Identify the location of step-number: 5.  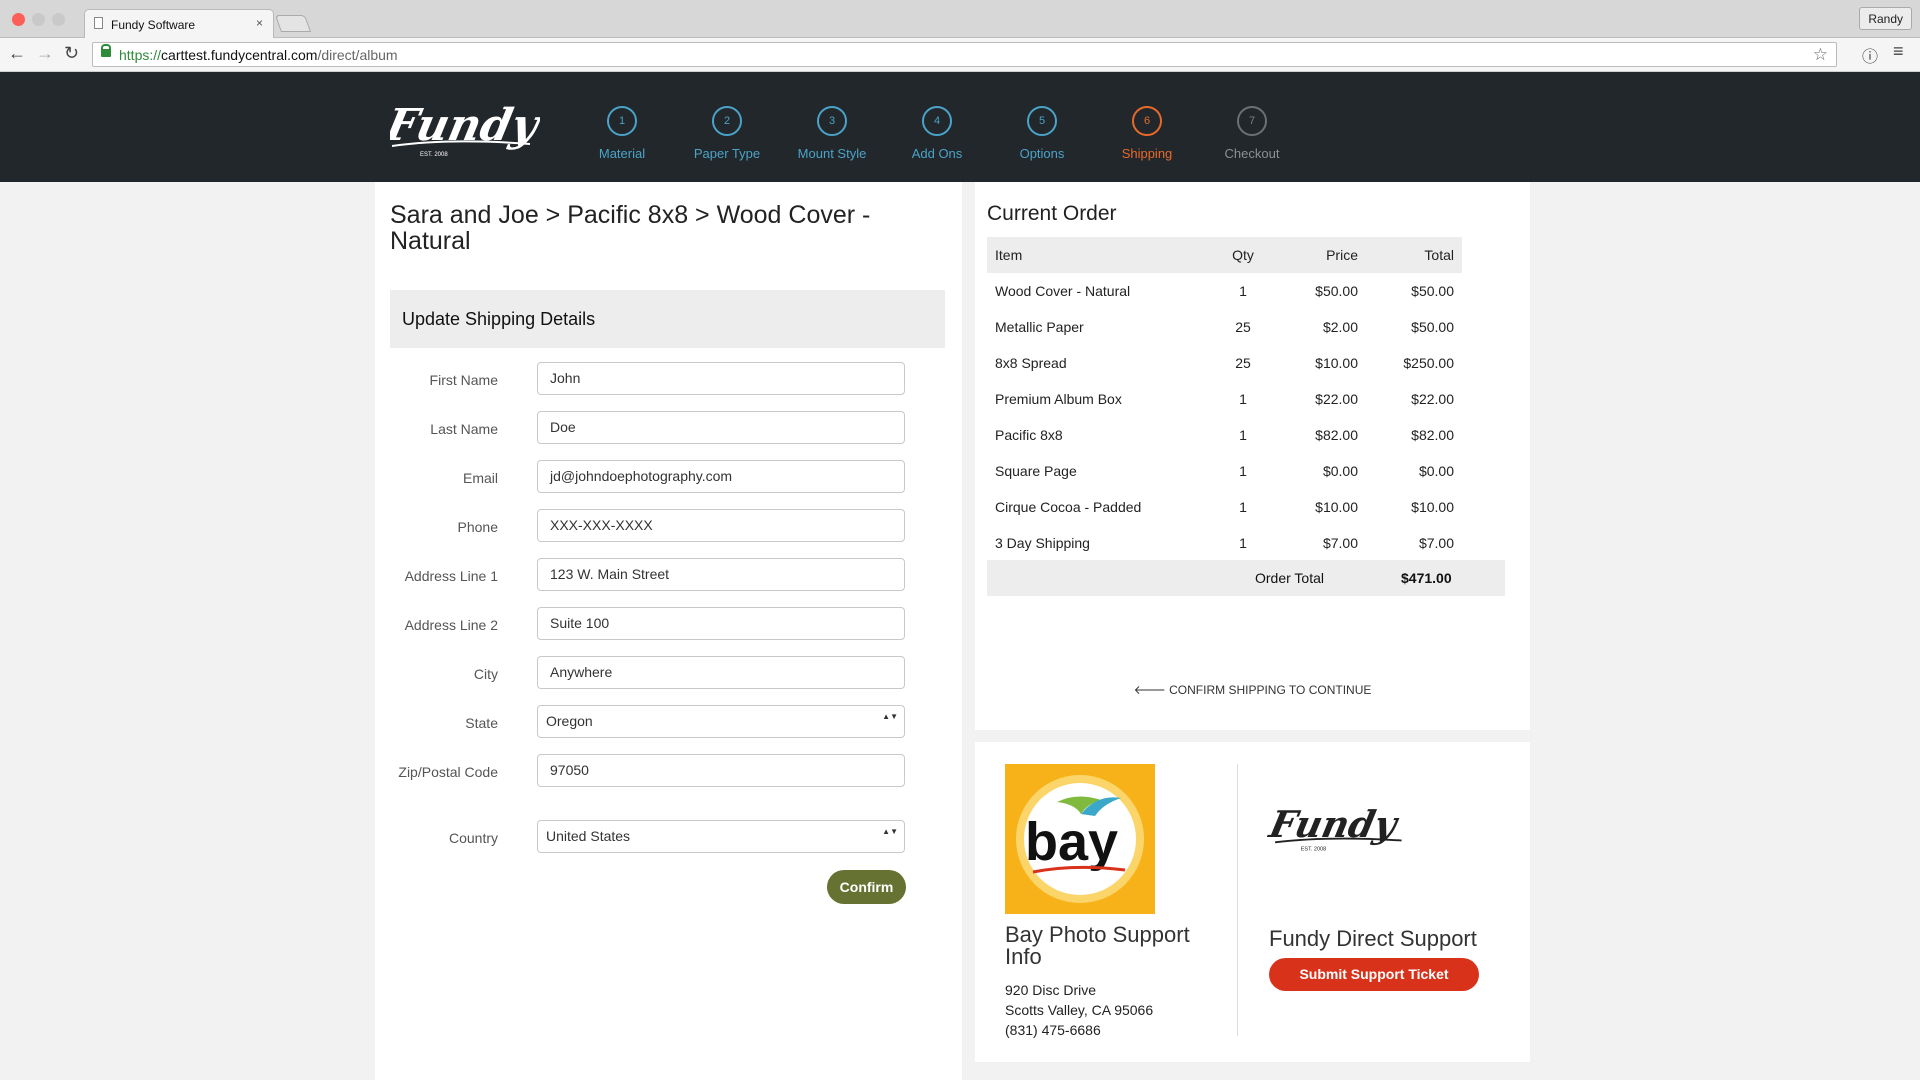
(1042, 121).